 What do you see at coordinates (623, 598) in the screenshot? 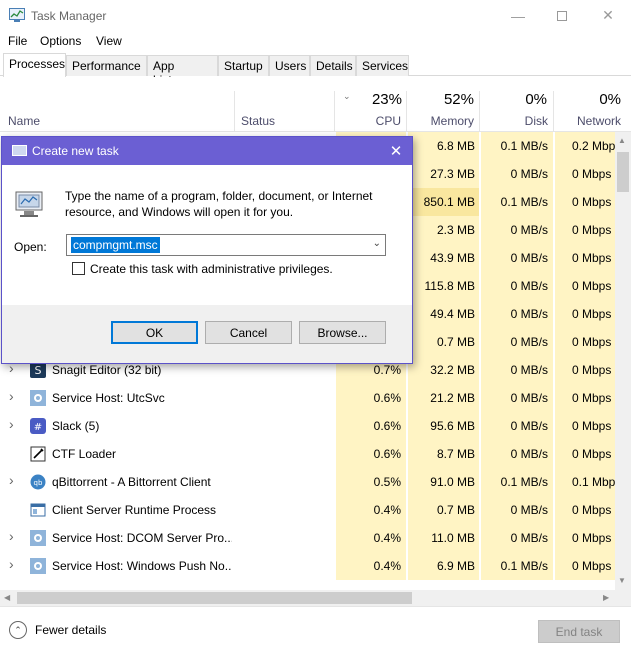
I see `scrollbar-corner` at bounding box center [623, 598].